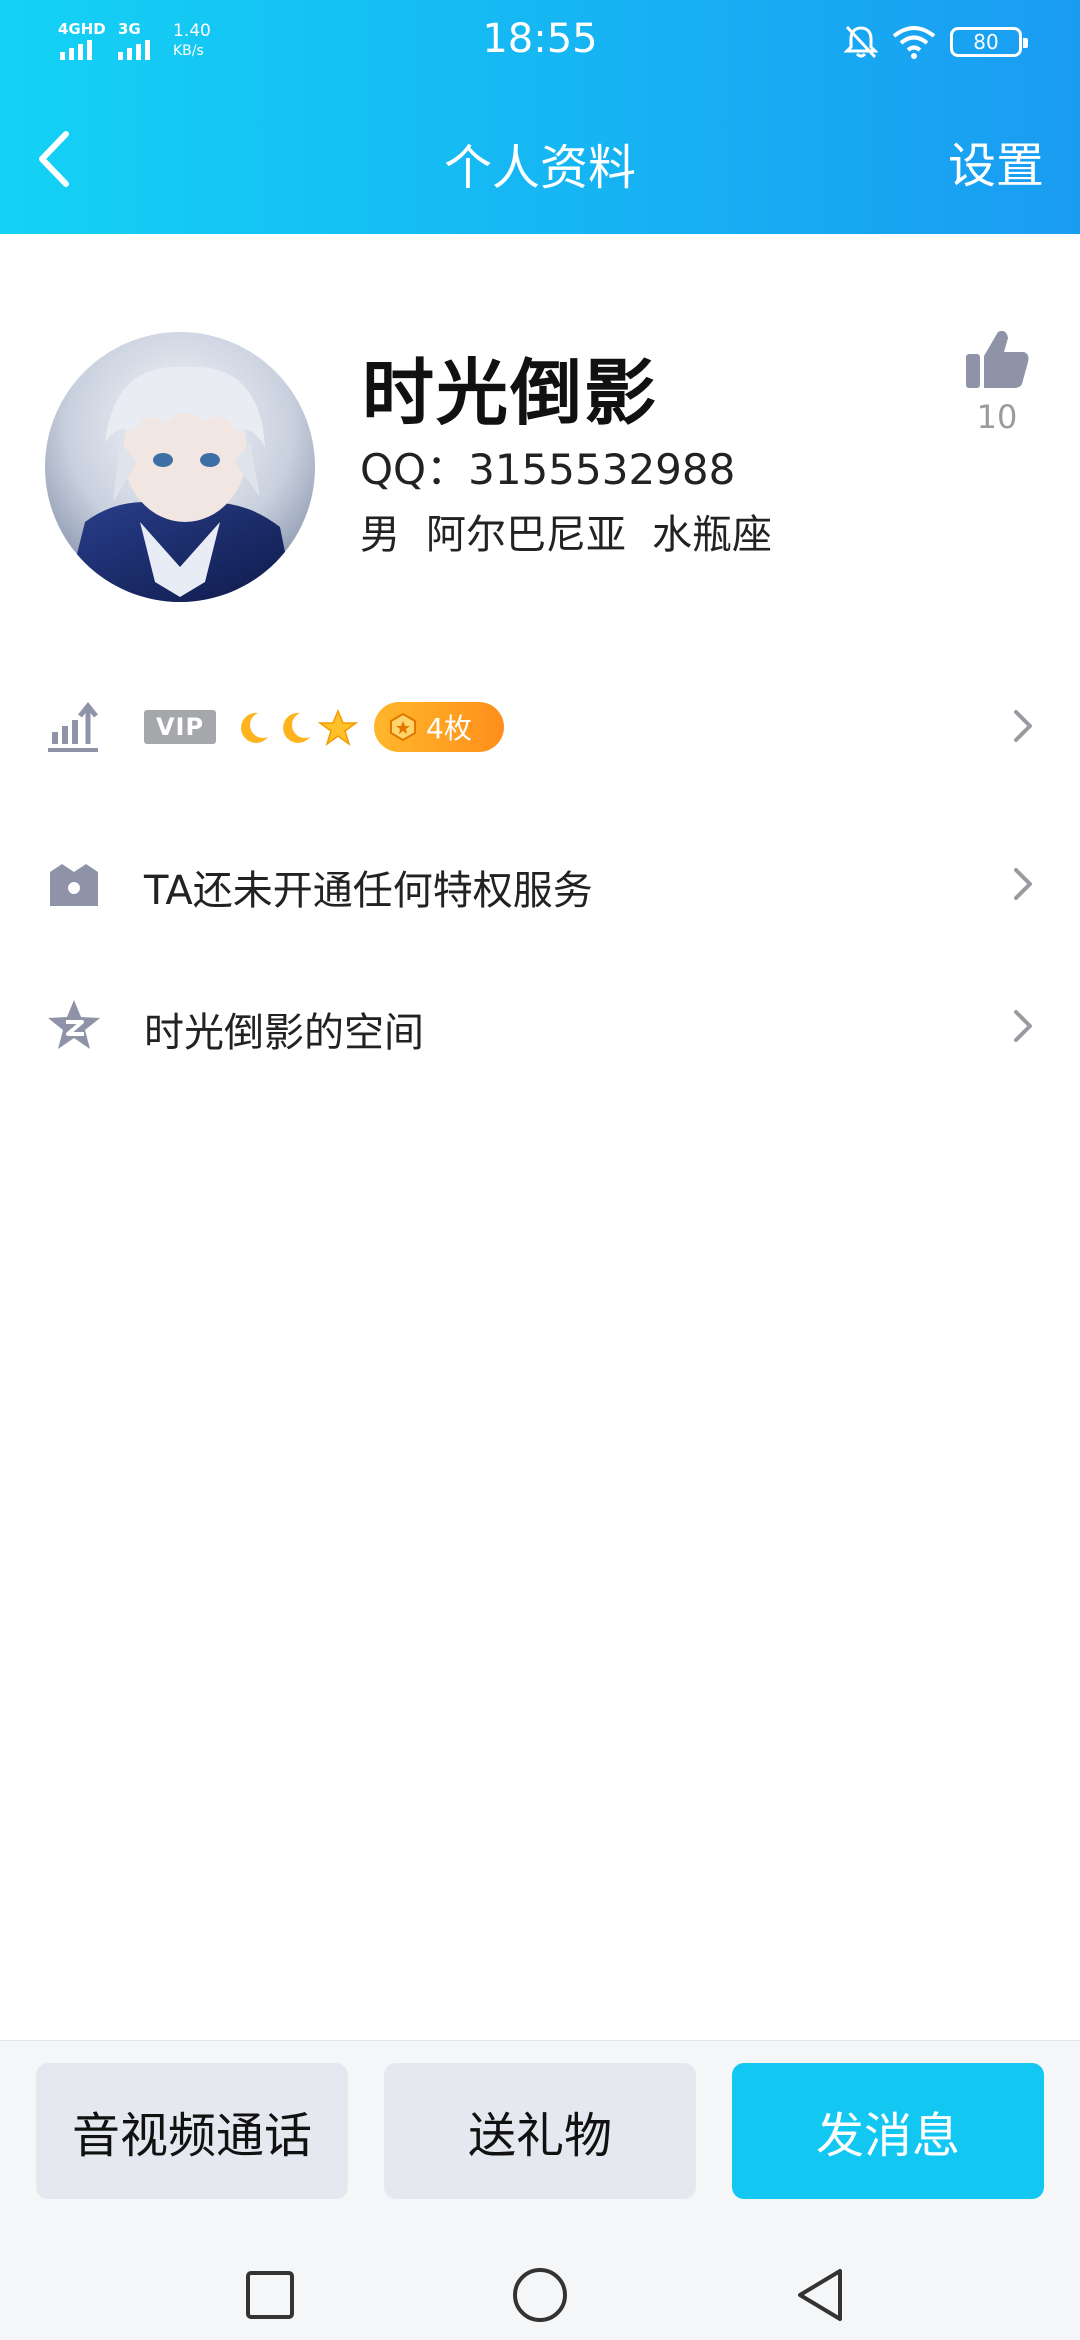  Describe the element at coordinates (368, 891) in the screenshot. I see `privilege-text: TA还未开通任何特权服务` at that location.